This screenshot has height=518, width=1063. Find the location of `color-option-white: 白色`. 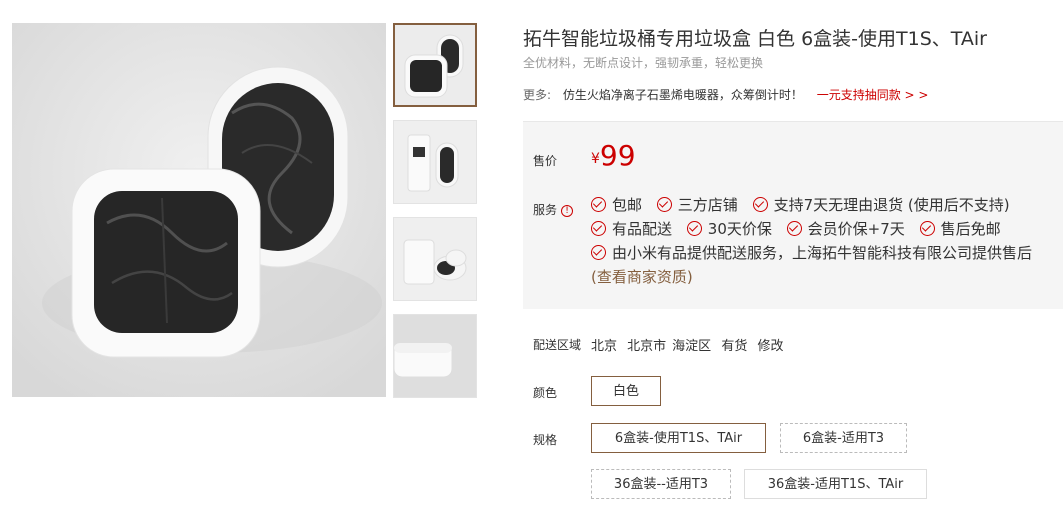

color-option-white: 白色 is located at coordinates (626, 391).